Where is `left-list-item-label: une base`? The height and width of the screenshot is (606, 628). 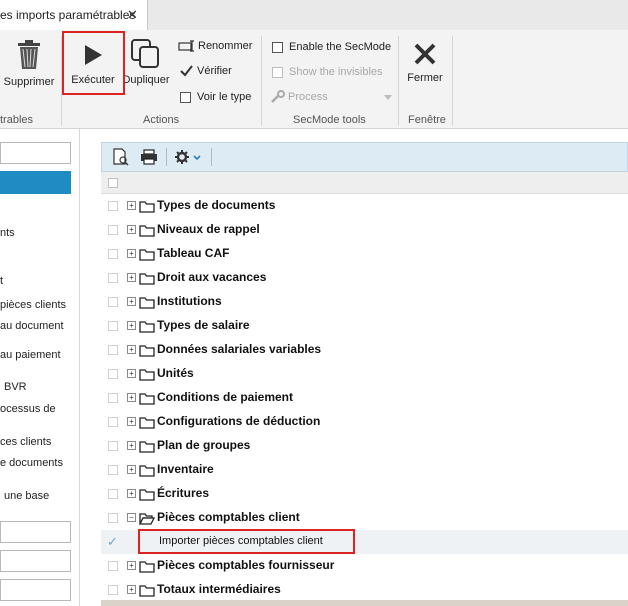 left-list-item-label: une base is located at coordinates (27, 496).